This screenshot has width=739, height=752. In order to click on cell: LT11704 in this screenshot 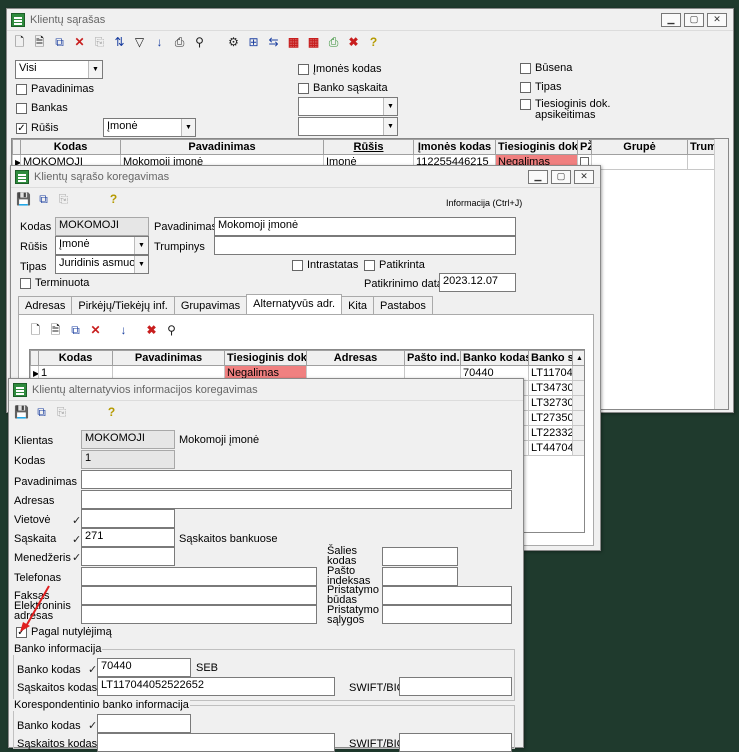, I will do `click(550, 373)`.